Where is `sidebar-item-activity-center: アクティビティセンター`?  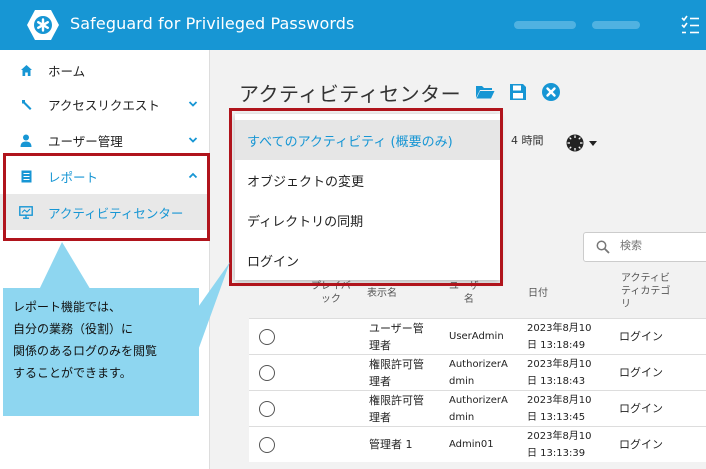
sidebar-item-activity-center: アクティビティセンター is located at coordinates (105, 212).